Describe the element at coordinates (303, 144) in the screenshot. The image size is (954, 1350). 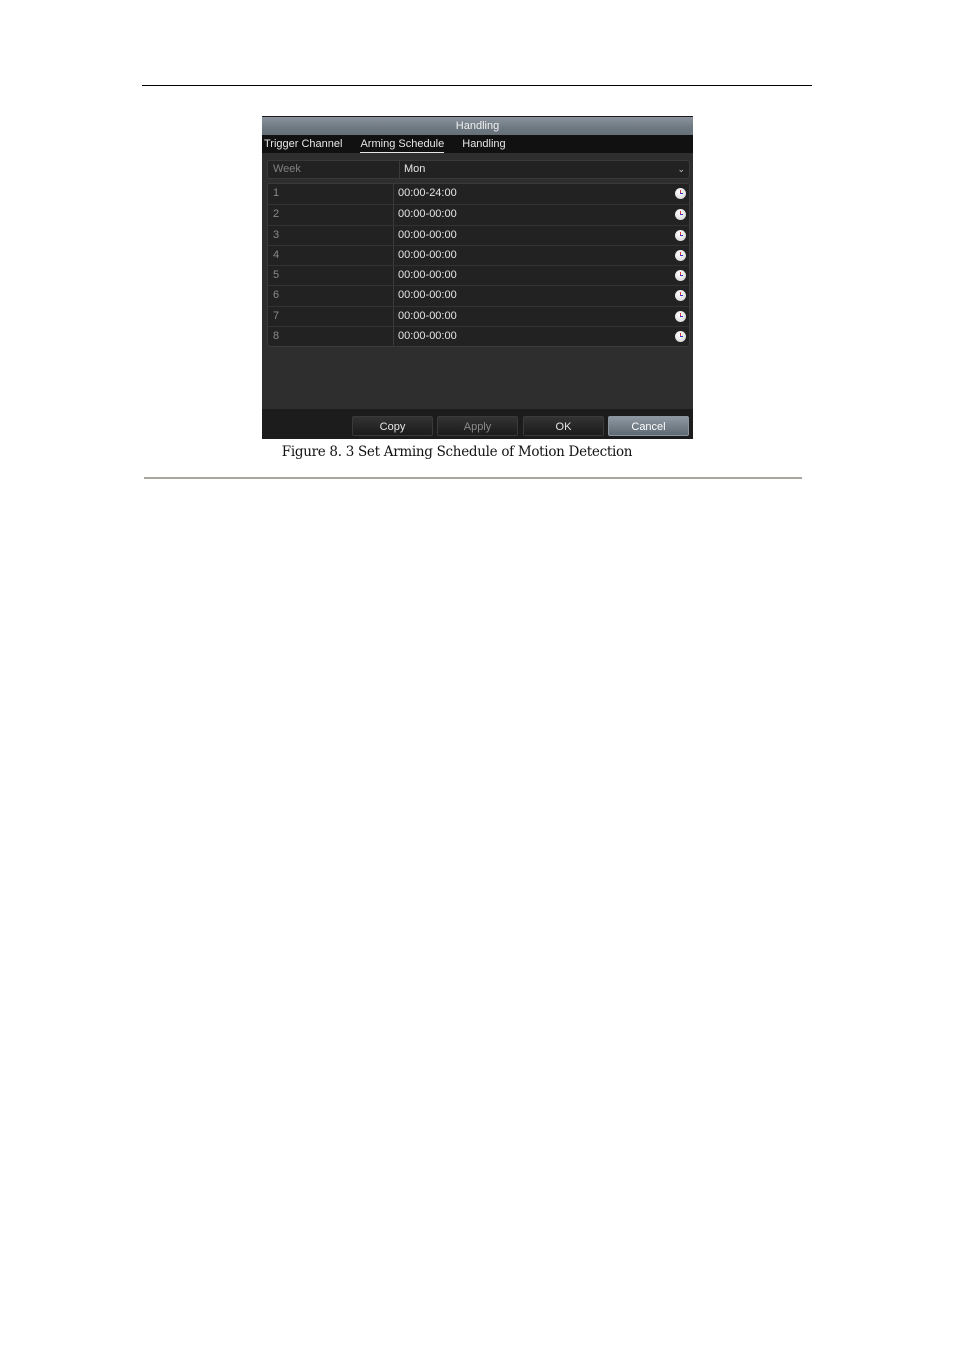
I see `tab-trigger-channel: Trigger Channel` at that location.